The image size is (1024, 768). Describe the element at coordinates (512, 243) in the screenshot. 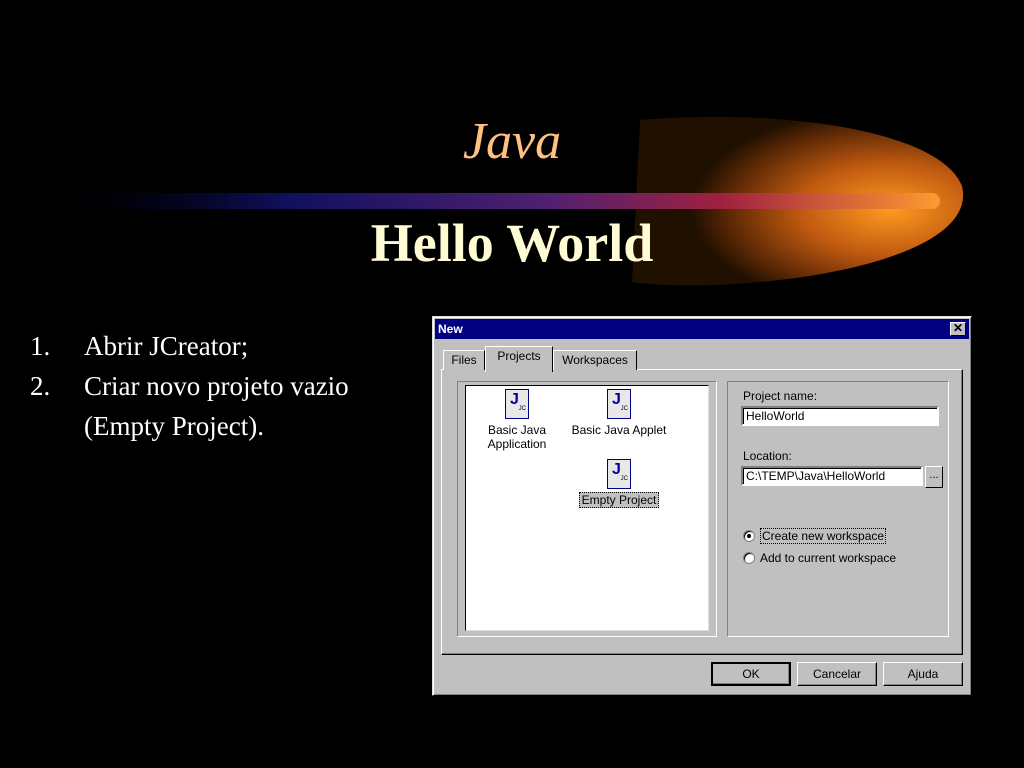

I see `slide-subtitle: Hello World` at that location.